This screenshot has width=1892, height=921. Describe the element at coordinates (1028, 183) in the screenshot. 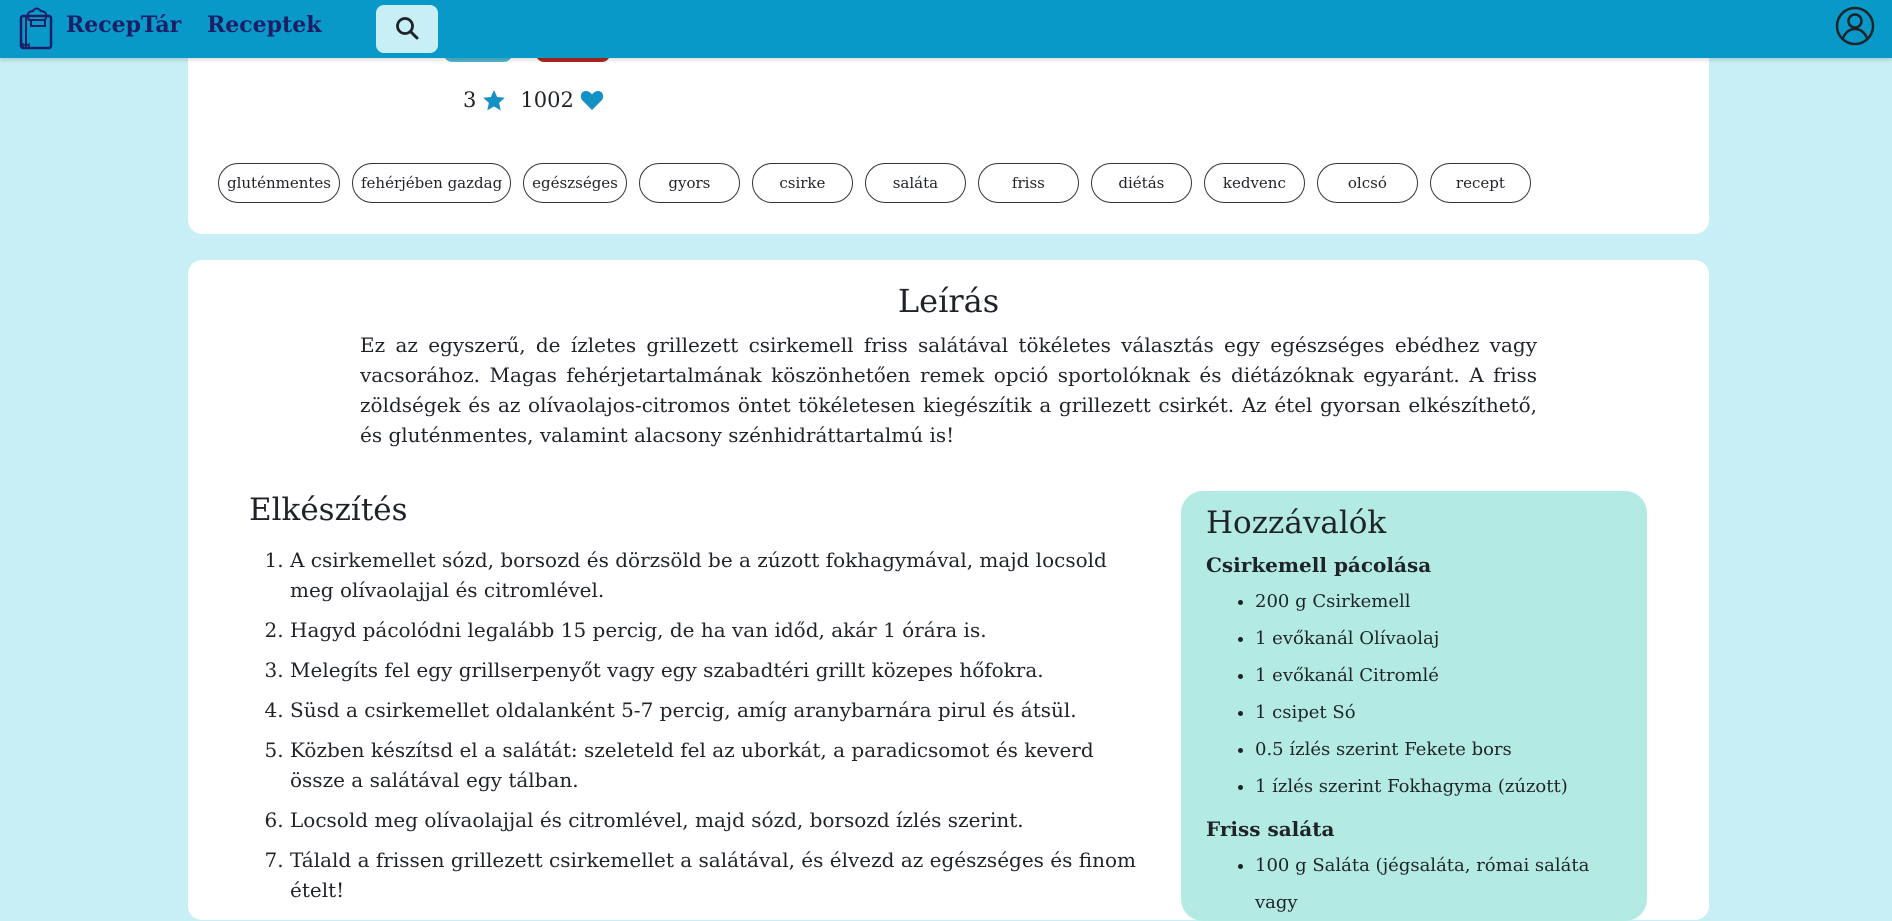

I see `tag-chip: friss` at that location.